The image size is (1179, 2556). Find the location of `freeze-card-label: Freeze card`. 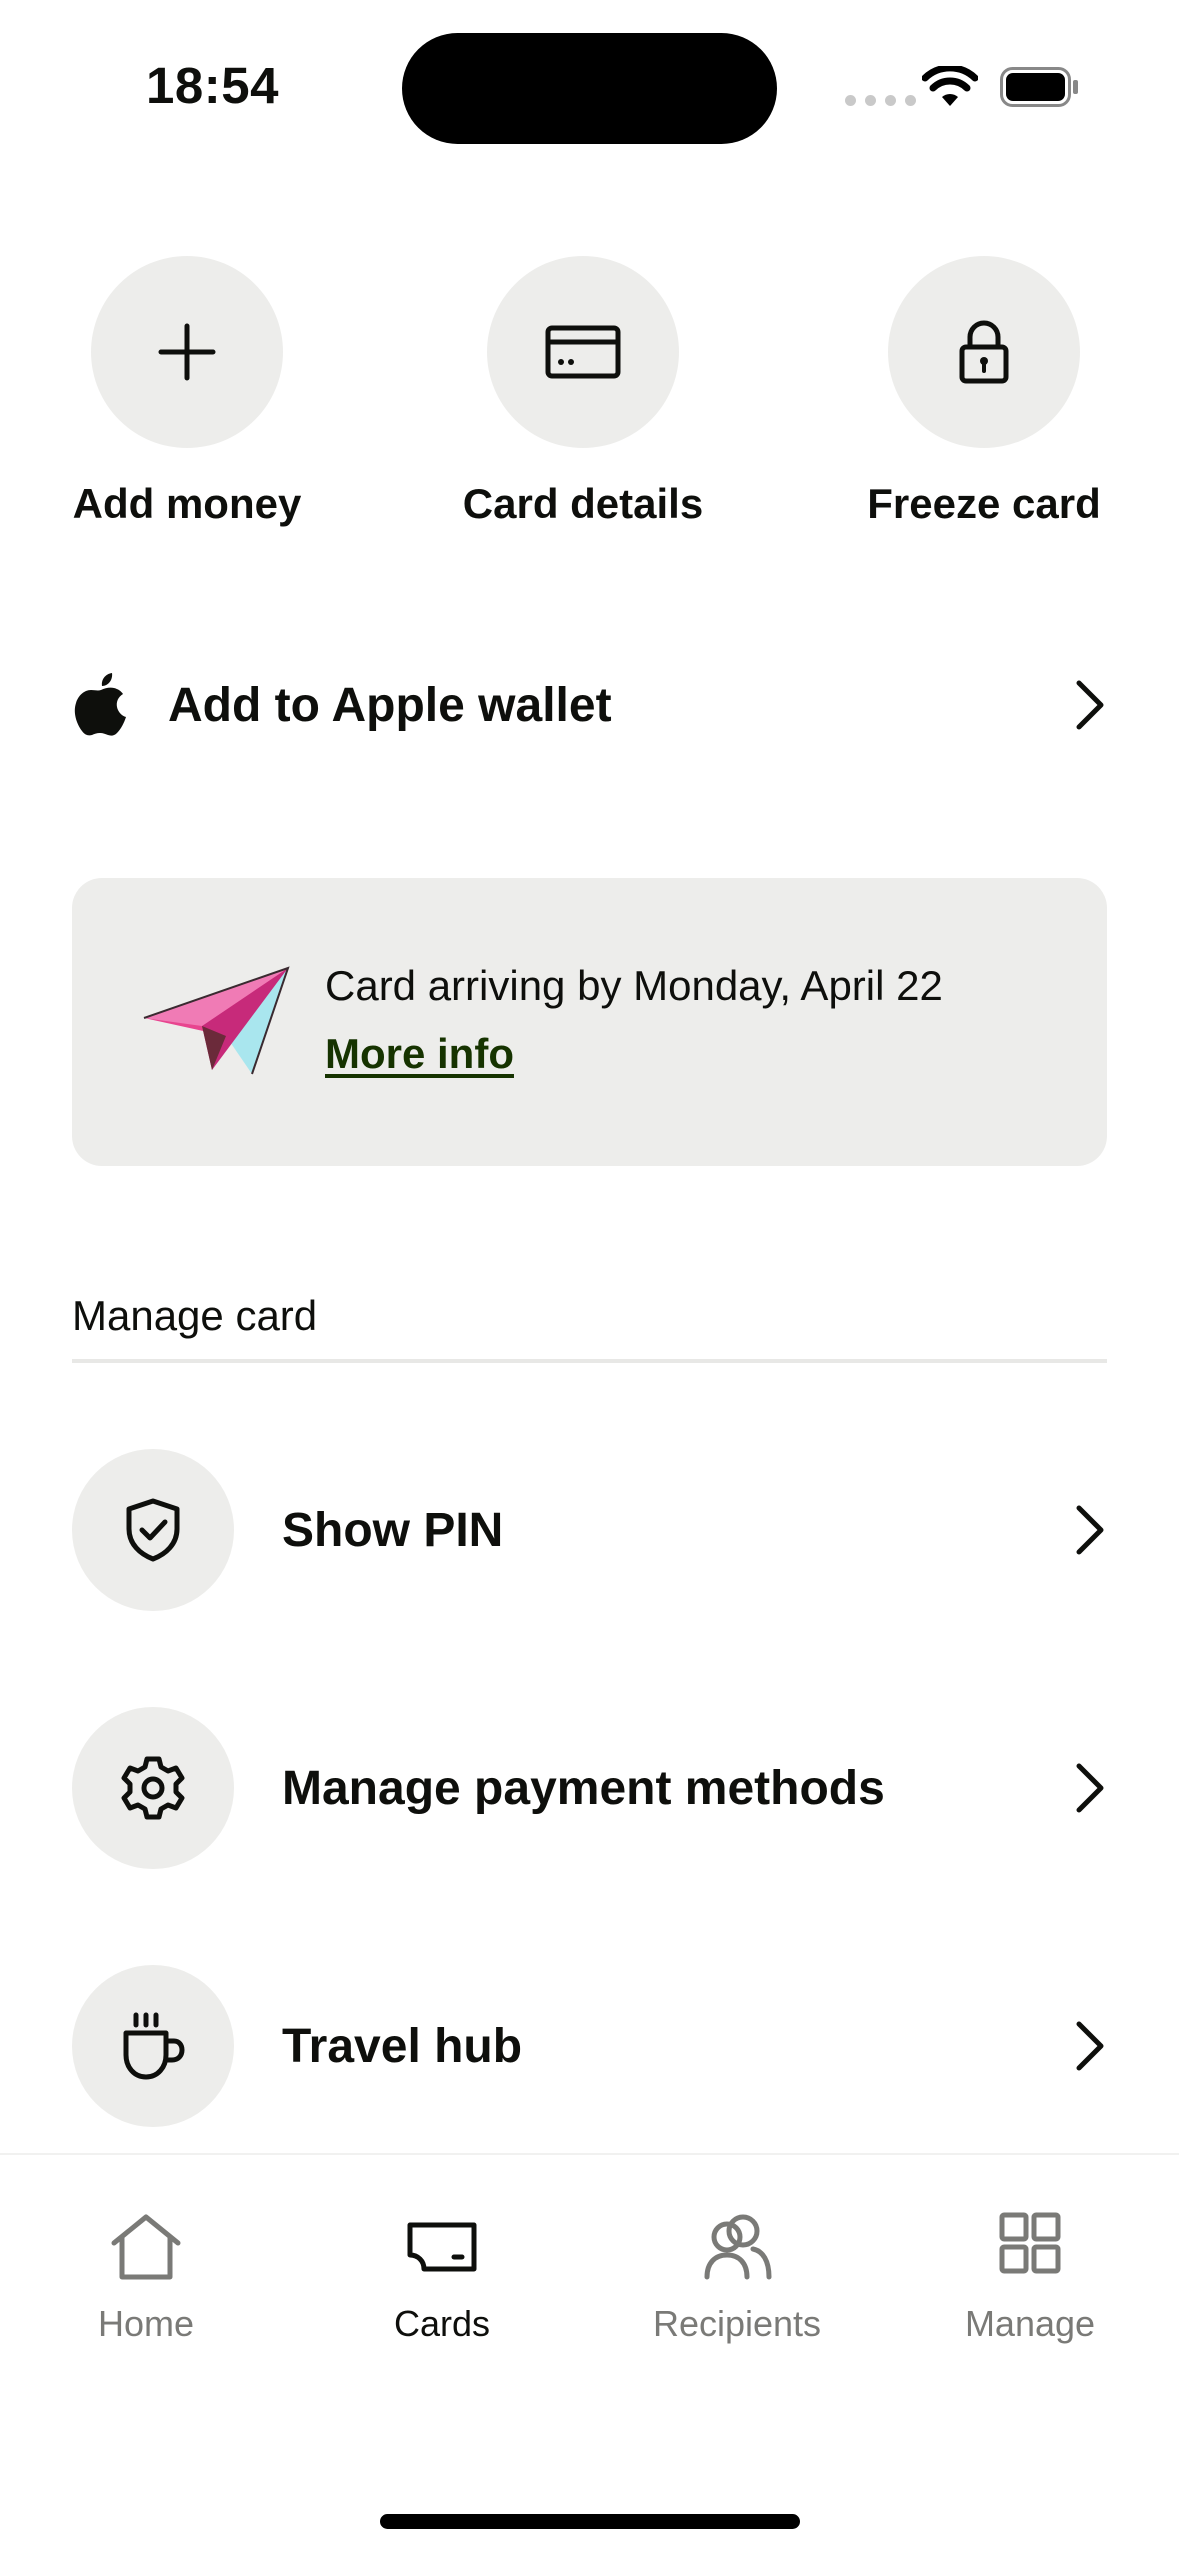

freeze-card-label: Freeze card is located at coordinates (984, 503).